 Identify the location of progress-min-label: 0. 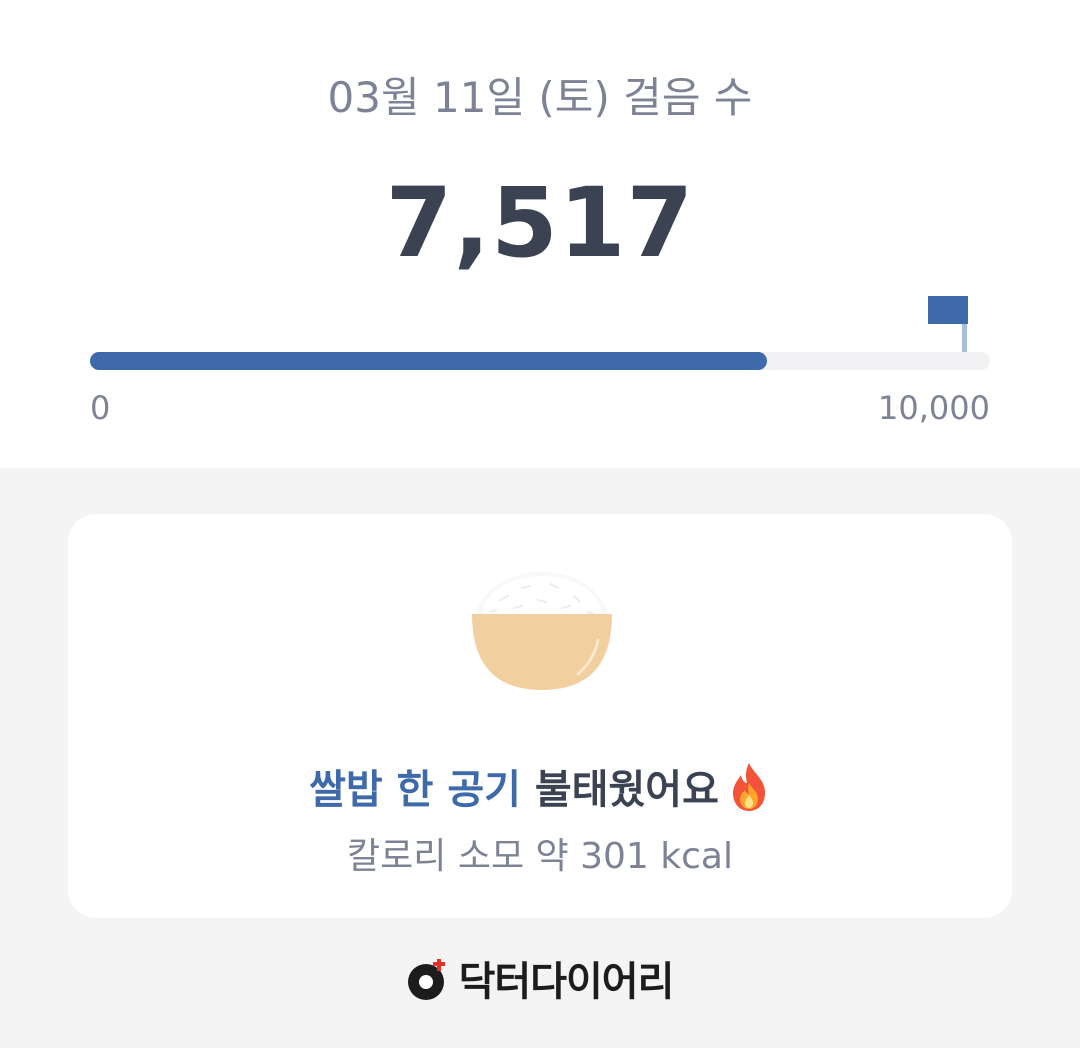
(100, 408).